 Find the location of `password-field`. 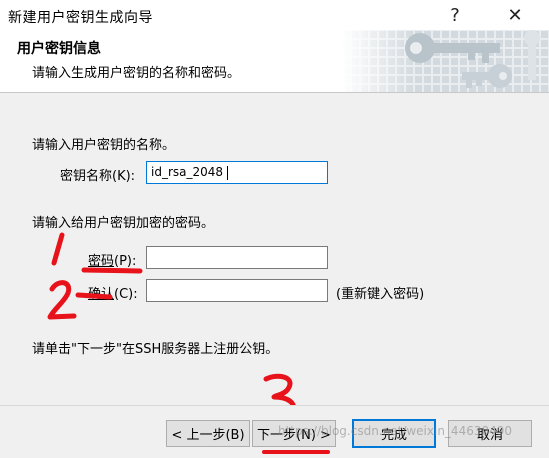

password-field is located at coordinates (237, 257).